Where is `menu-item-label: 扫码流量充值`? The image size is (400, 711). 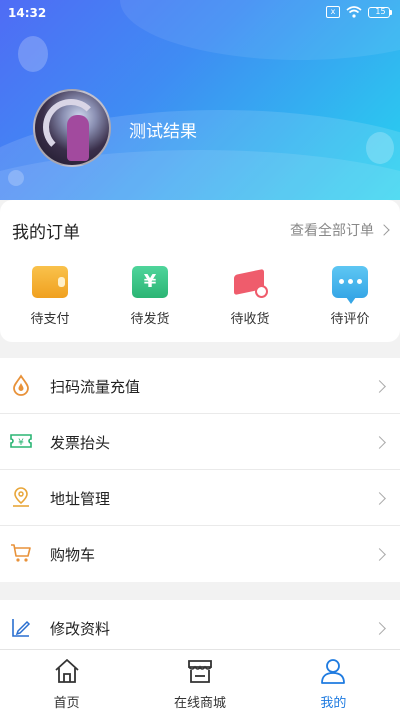
menu-item-label: 扫码流量充值 is located at coordinates (95, 387).